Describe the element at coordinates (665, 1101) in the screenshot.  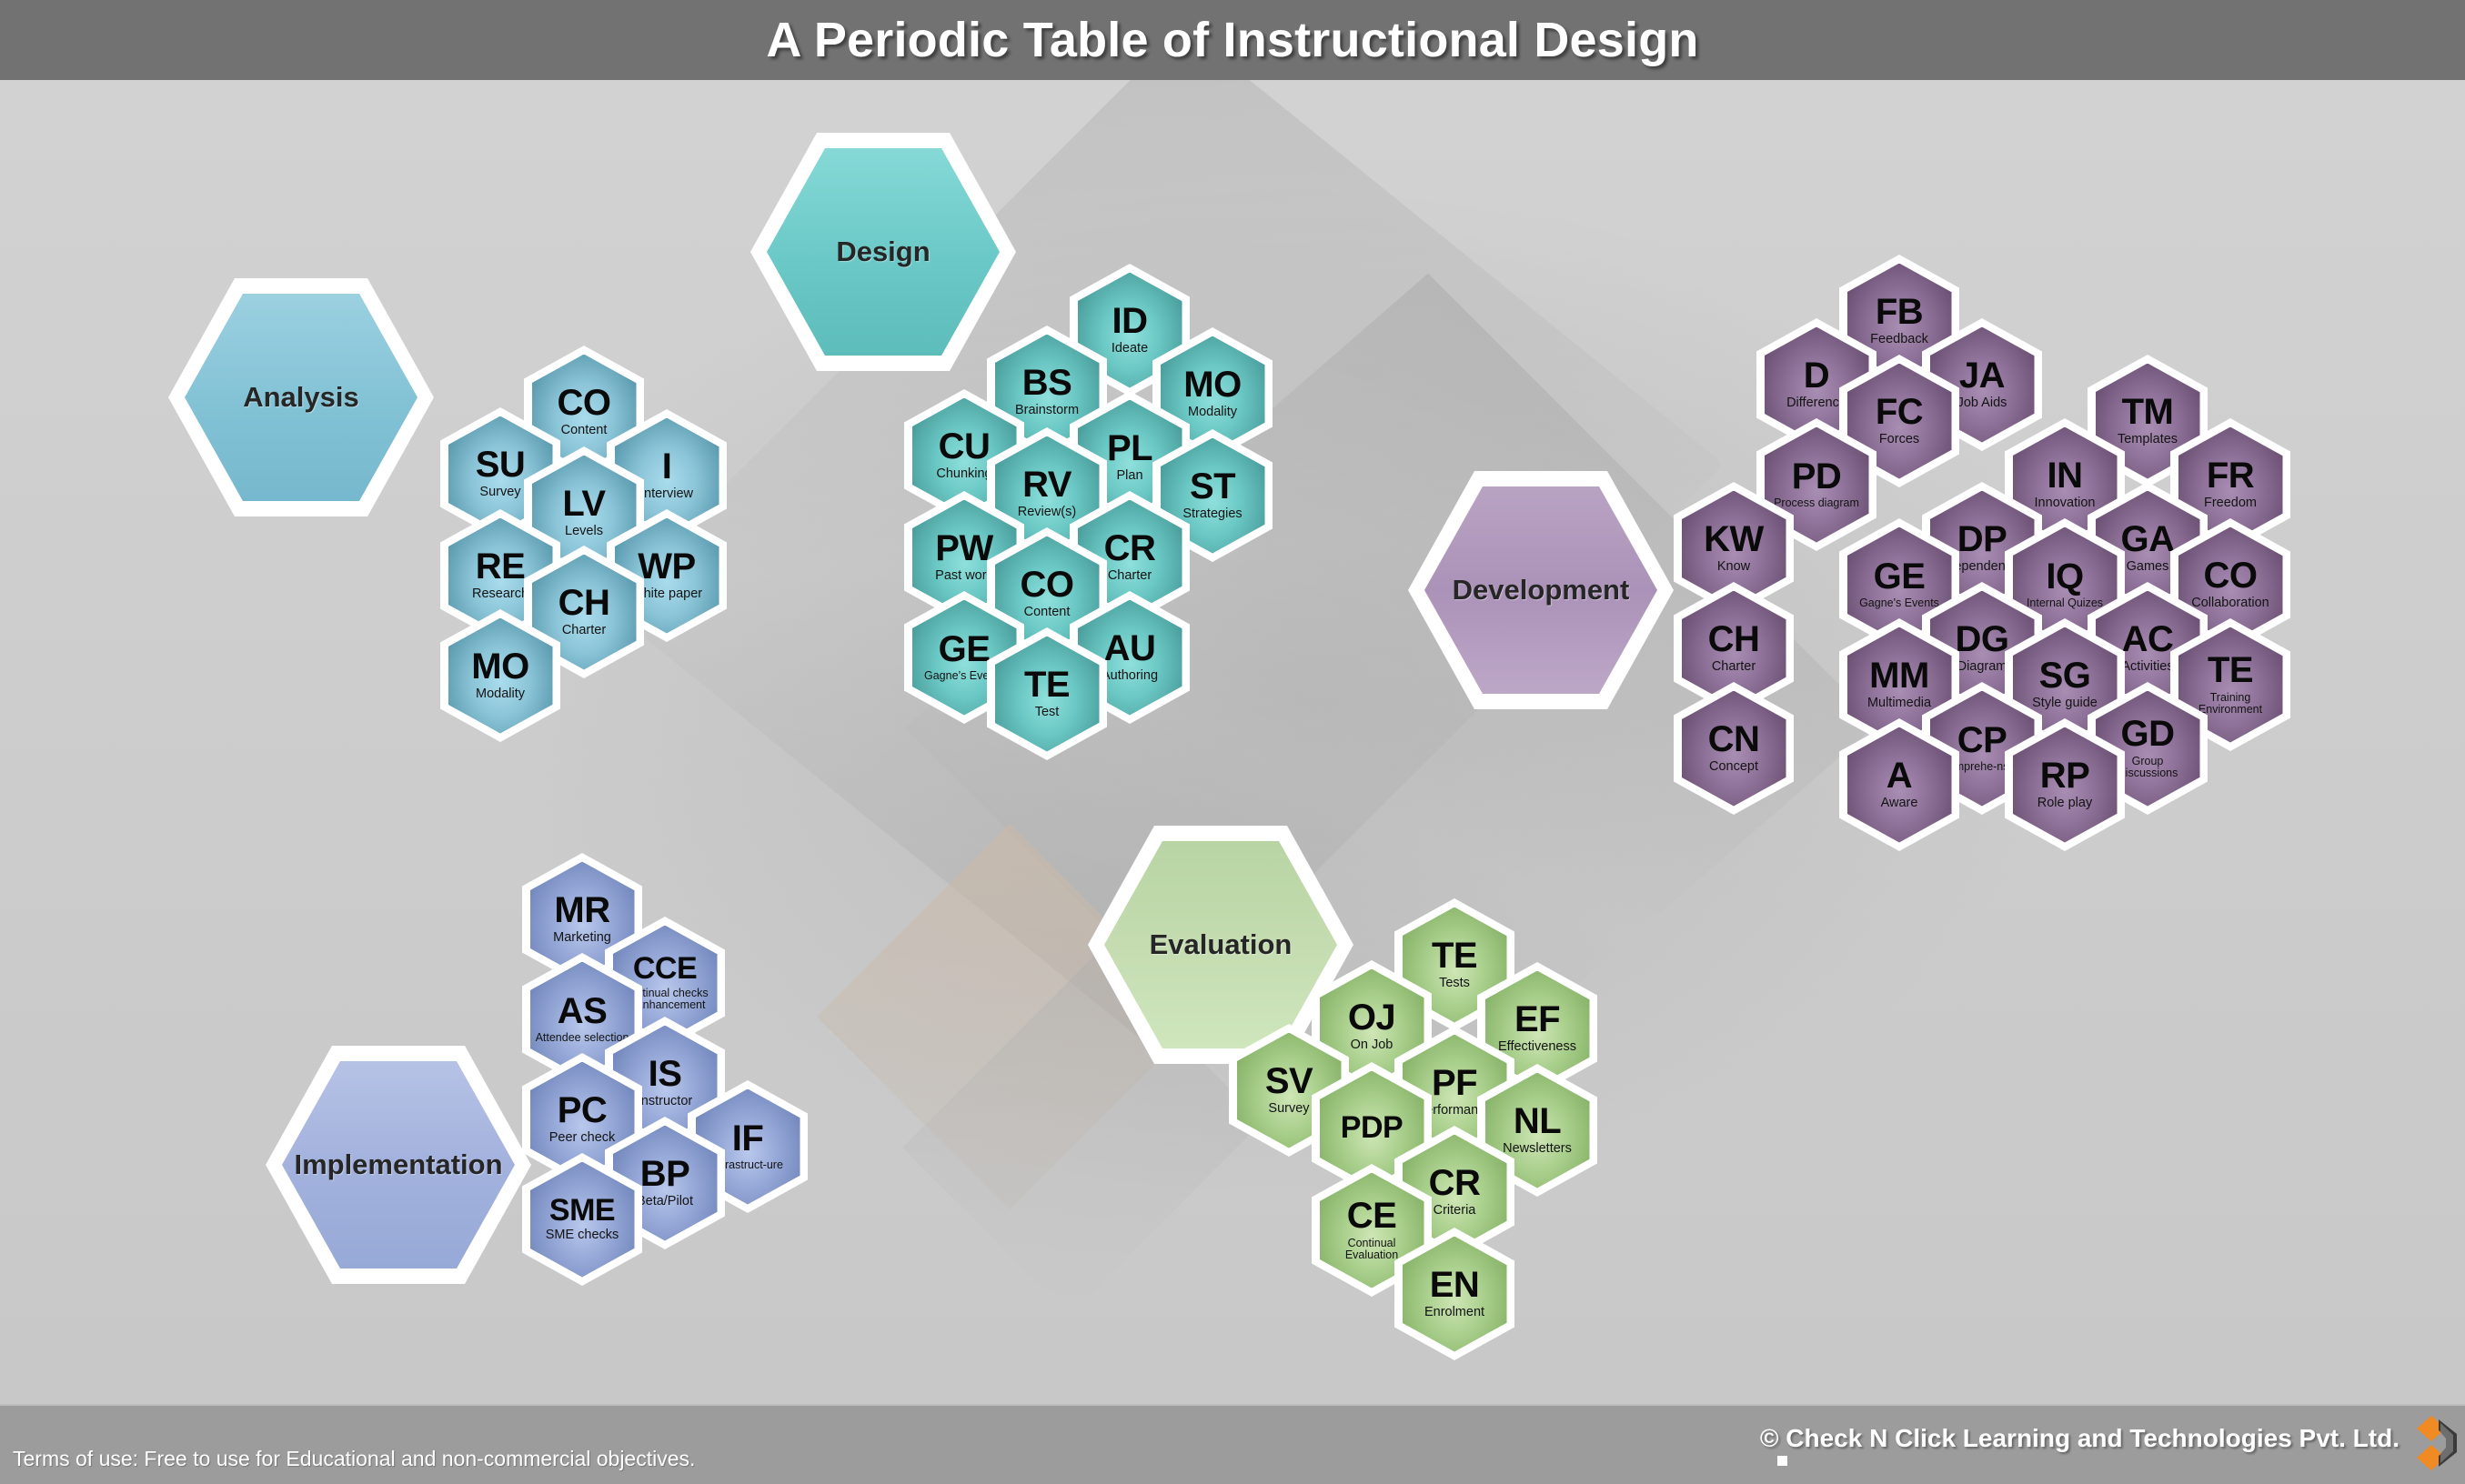
I see `element-name: Instructor` at that location.